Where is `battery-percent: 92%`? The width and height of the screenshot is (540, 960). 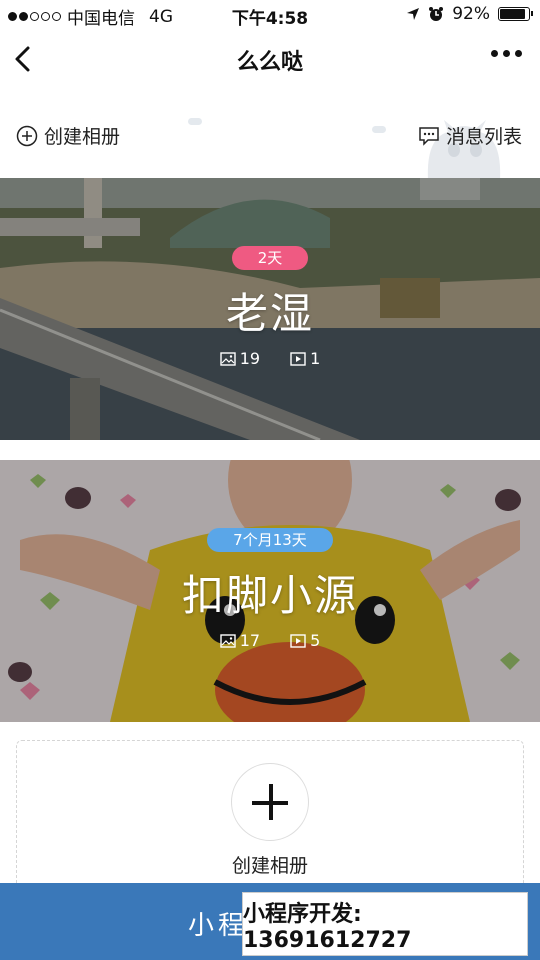 battery-percent: 92% is located at coordinates (471, 14).